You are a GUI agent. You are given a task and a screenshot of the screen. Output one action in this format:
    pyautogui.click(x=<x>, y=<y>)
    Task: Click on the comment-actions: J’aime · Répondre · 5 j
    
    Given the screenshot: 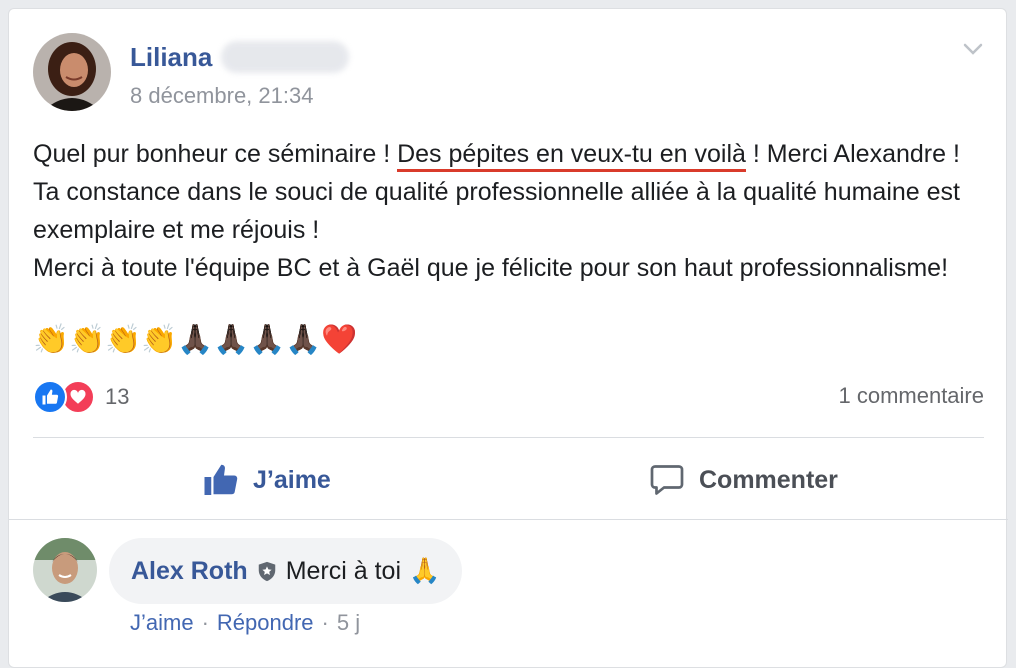 What is the action you would take?
    pyautogui.click(x=245, y=623)
    